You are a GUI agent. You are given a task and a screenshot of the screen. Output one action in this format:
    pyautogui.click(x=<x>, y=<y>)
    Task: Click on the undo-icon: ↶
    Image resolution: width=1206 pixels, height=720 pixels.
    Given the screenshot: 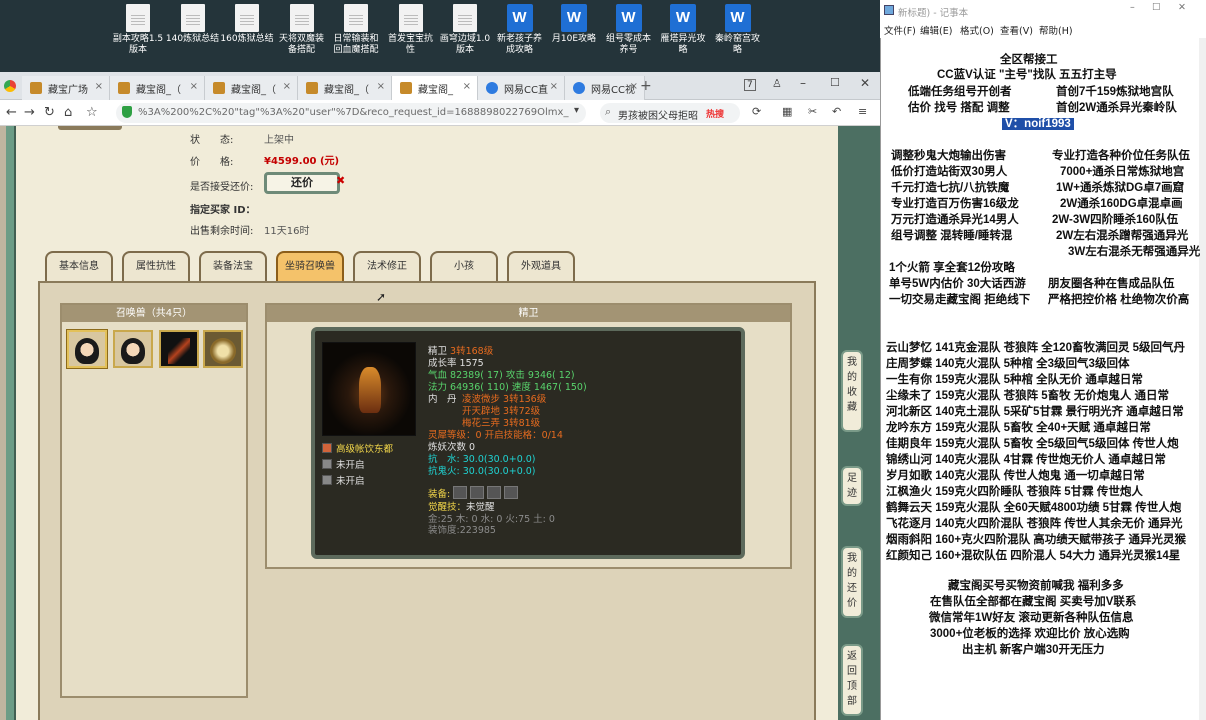 What is the action you would take?
    pyautogui.click(x=836, y=111)
    